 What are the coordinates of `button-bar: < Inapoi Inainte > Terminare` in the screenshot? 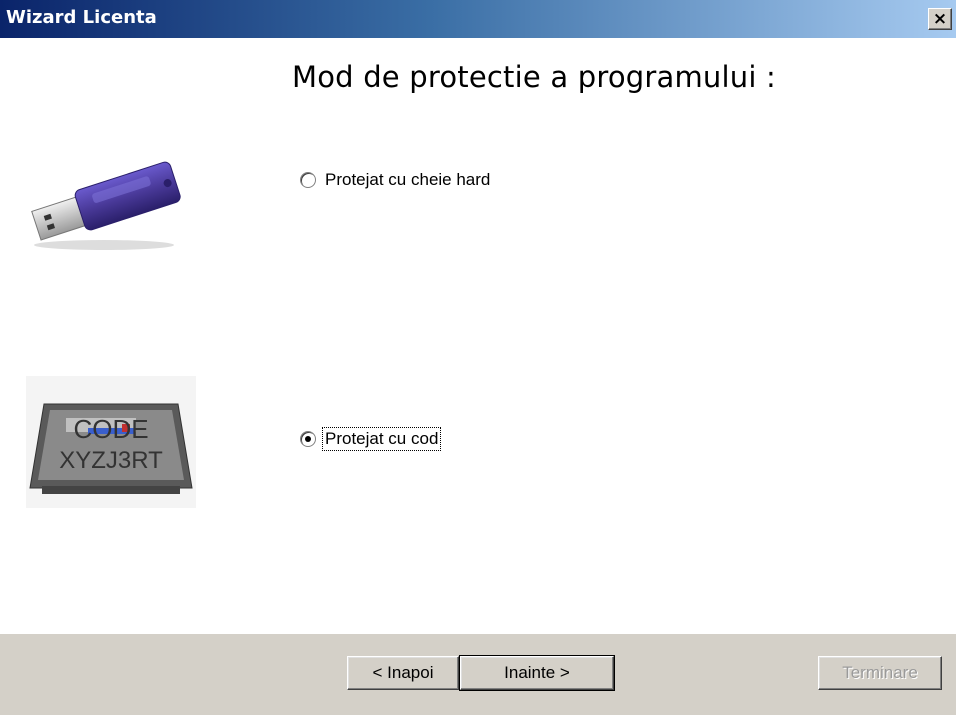 It's located at (478, 674).